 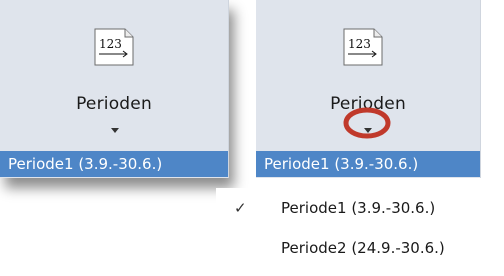 I want to click on menu-item-periode1: ✓ Periode1 (3.9.-30.6.), so click(x=360, y=208).